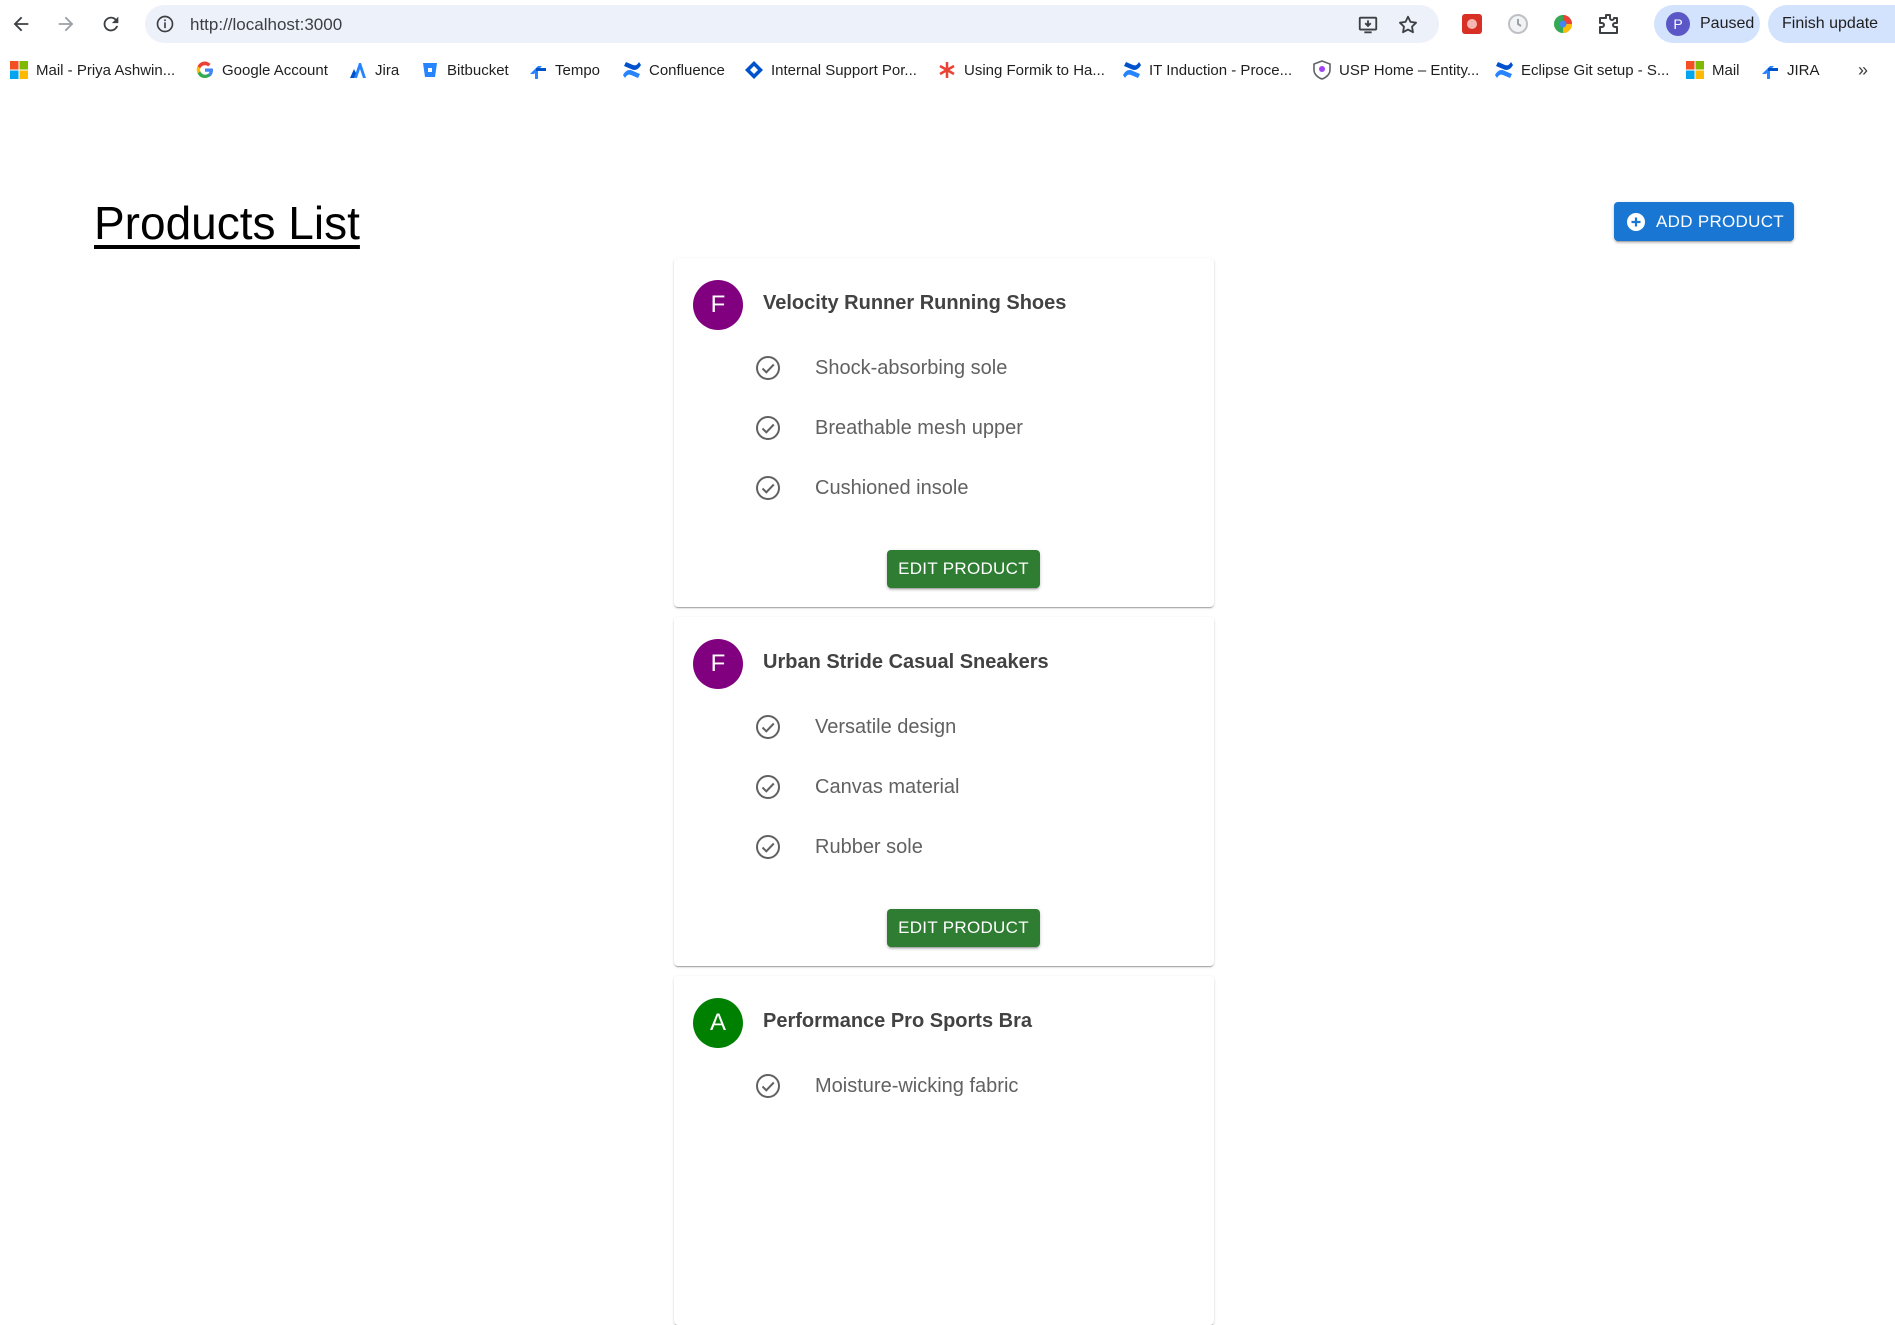 This screenshot has height=1325, width=1895. I want to click on bookmark-item: Mail, so click(1712, 70).